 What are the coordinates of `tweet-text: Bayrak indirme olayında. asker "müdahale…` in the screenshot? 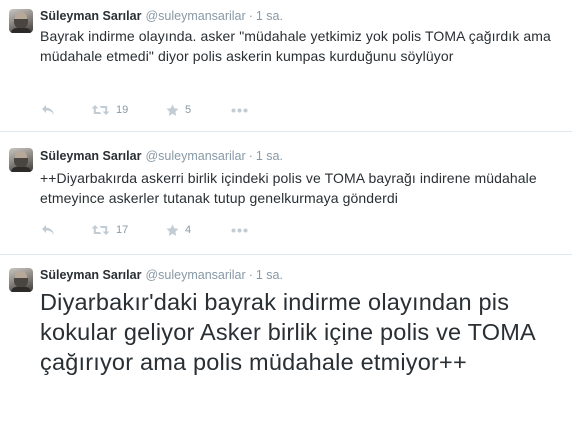 It's located at (295, 46).